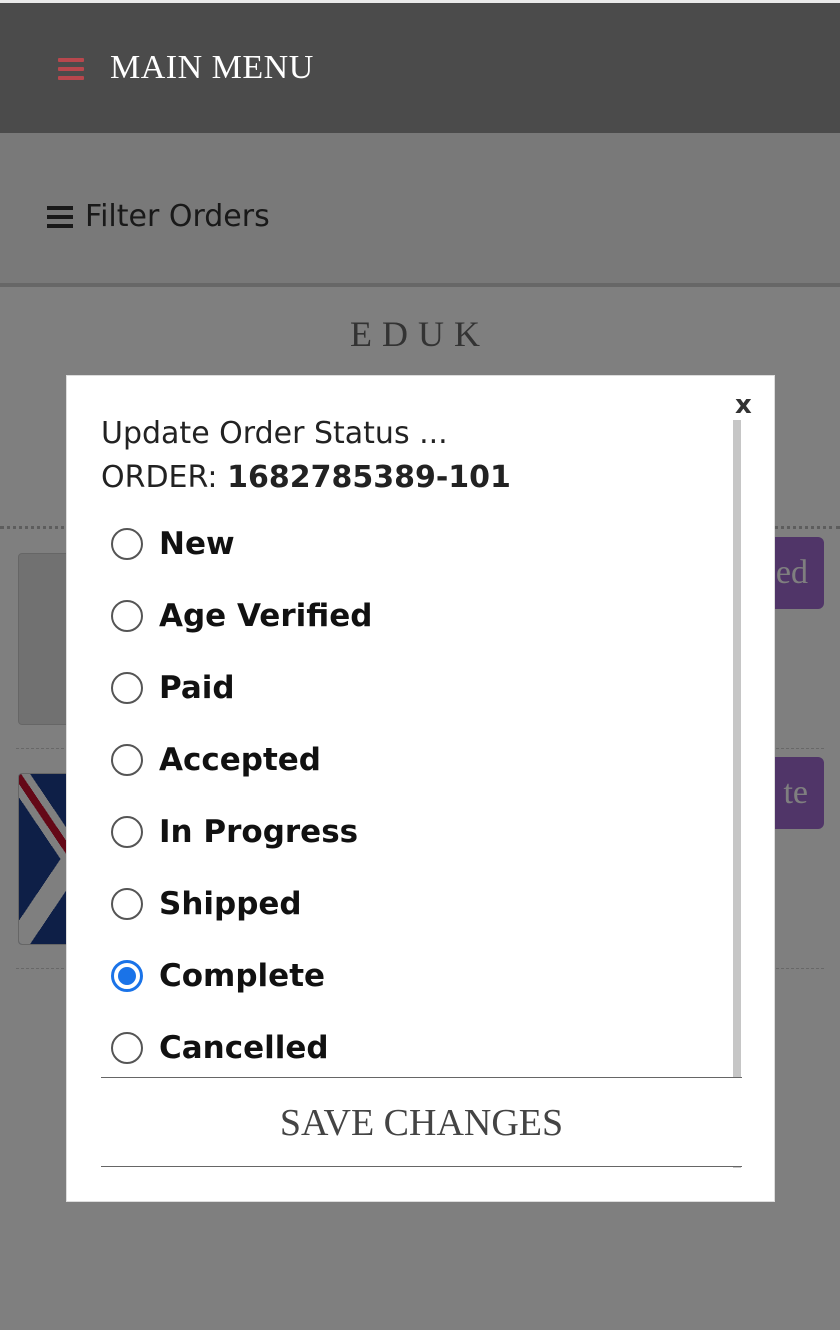 The height and width of the screenshot is (1330, 840). What do you see at coordinates (258, 832) in the screenshot?
I see `option-label: In Progress` at bounding box center [258, 832].